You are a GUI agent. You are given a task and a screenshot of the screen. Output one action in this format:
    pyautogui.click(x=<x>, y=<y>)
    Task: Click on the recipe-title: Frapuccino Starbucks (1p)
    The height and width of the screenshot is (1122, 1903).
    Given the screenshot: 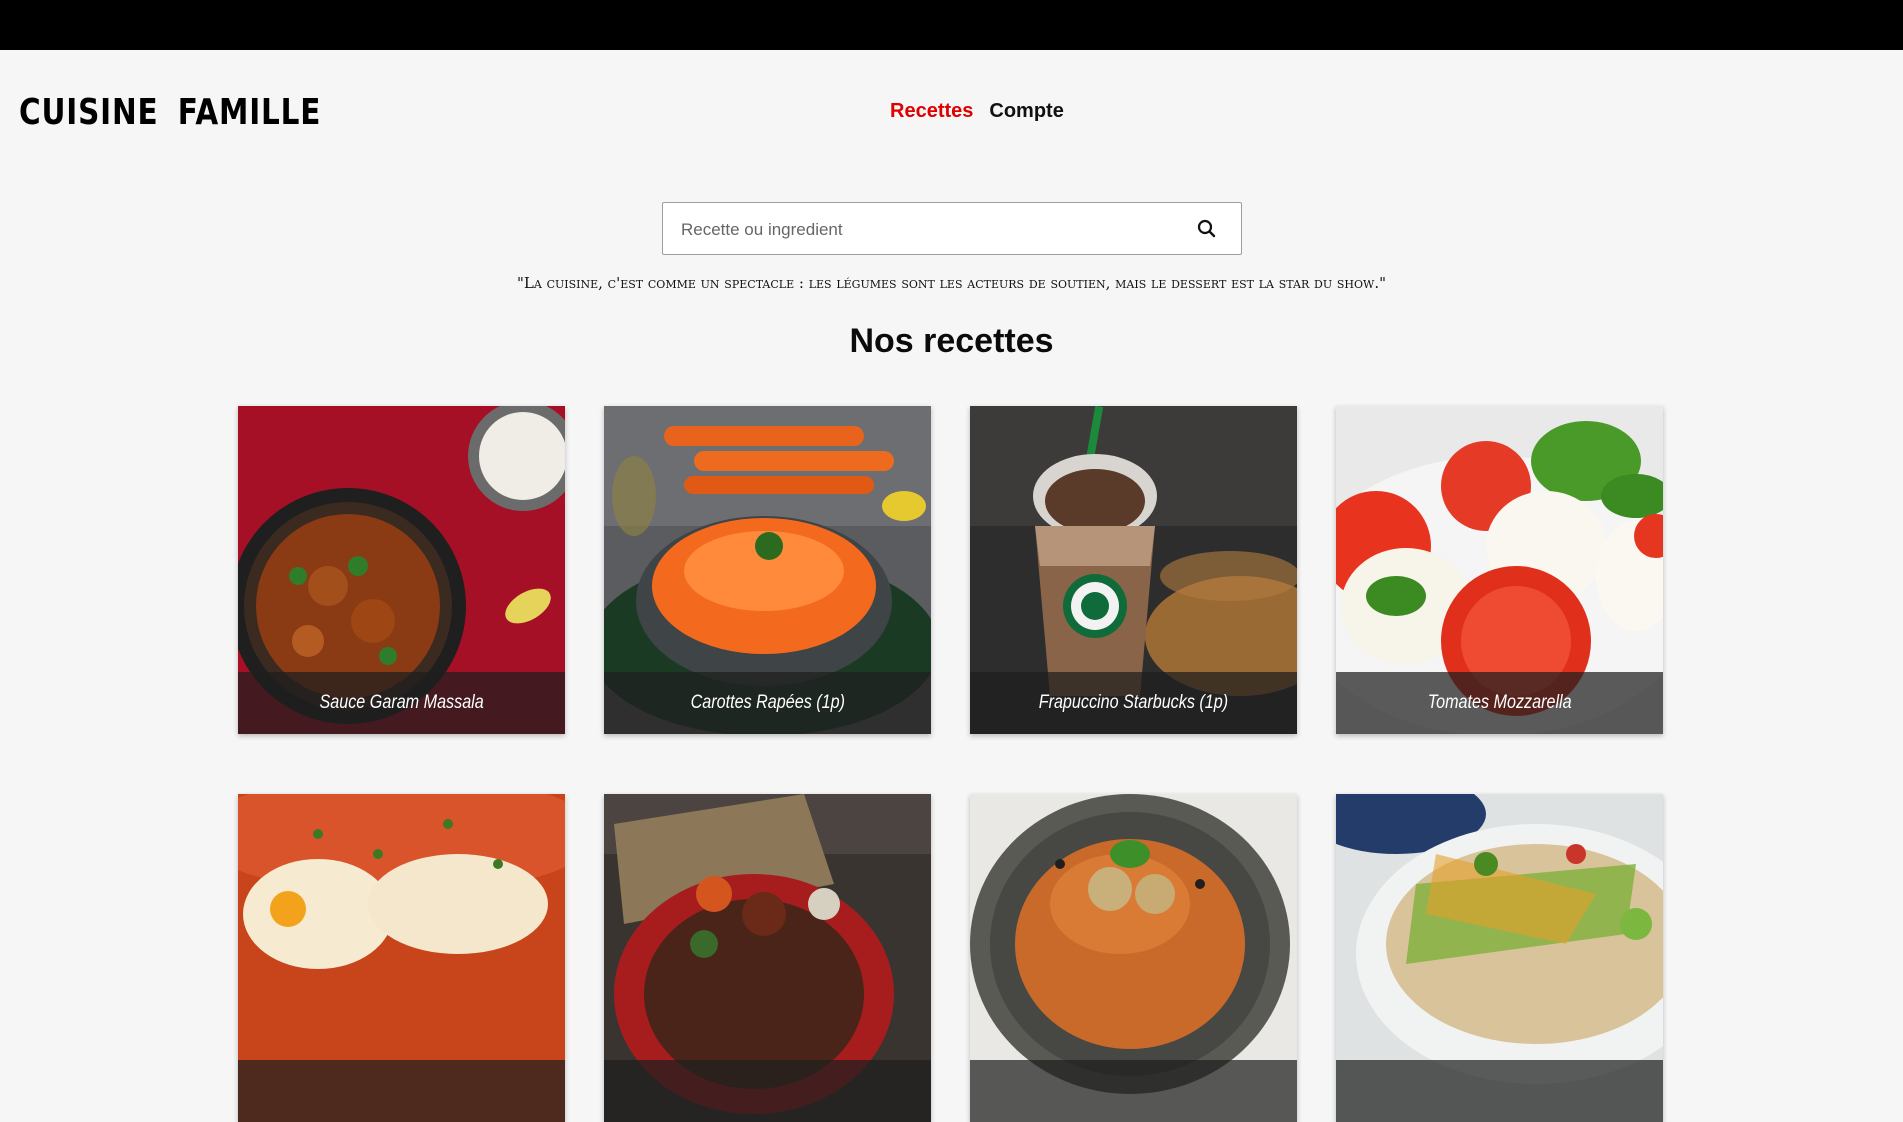 What is the action you would take?
    pyautogui.click(x=1133, y=703)
    